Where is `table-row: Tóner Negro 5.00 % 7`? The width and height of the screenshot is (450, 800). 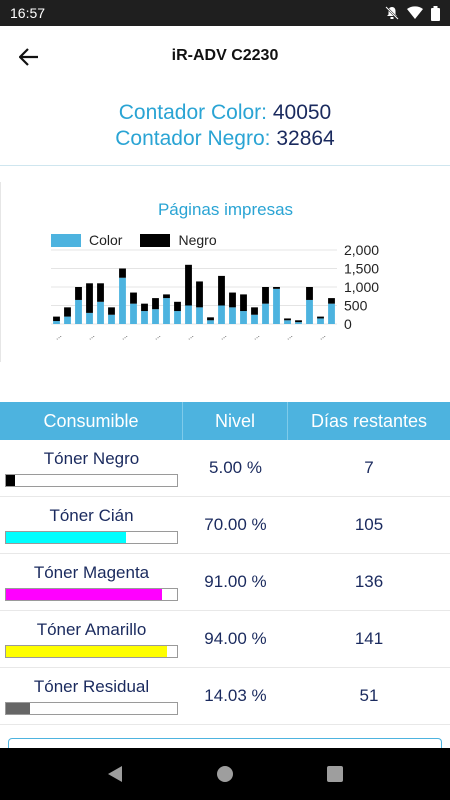
table-row: Tóner Negro 5.00 % 7 is located at coordinates (225, 468).